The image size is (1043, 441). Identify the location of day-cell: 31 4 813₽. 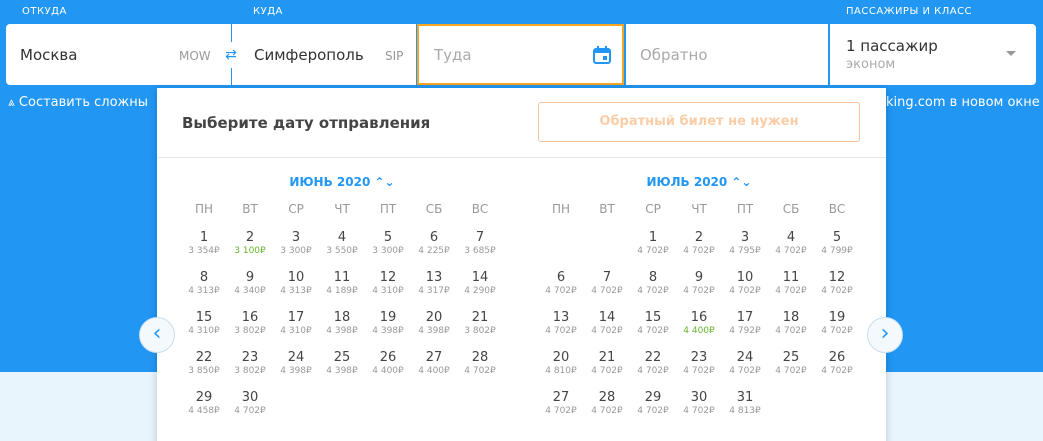
(745, 410).